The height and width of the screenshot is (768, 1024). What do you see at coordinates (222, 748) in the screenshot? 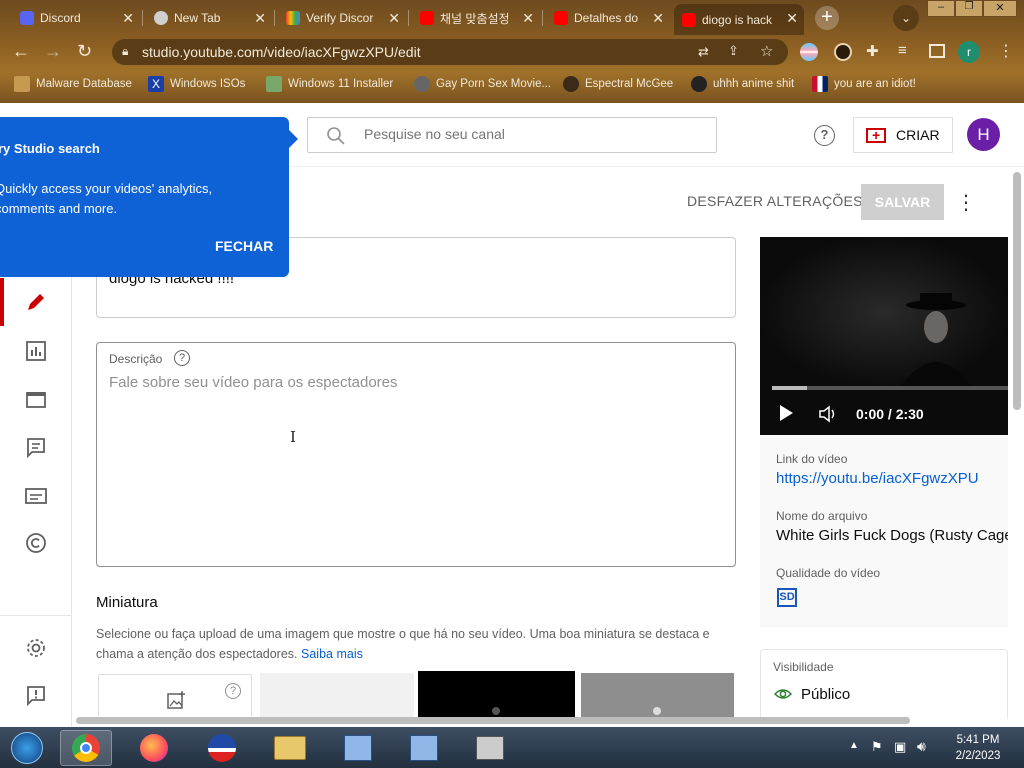
I see `taskbar-obama-app` at bounding box center [222, 748].